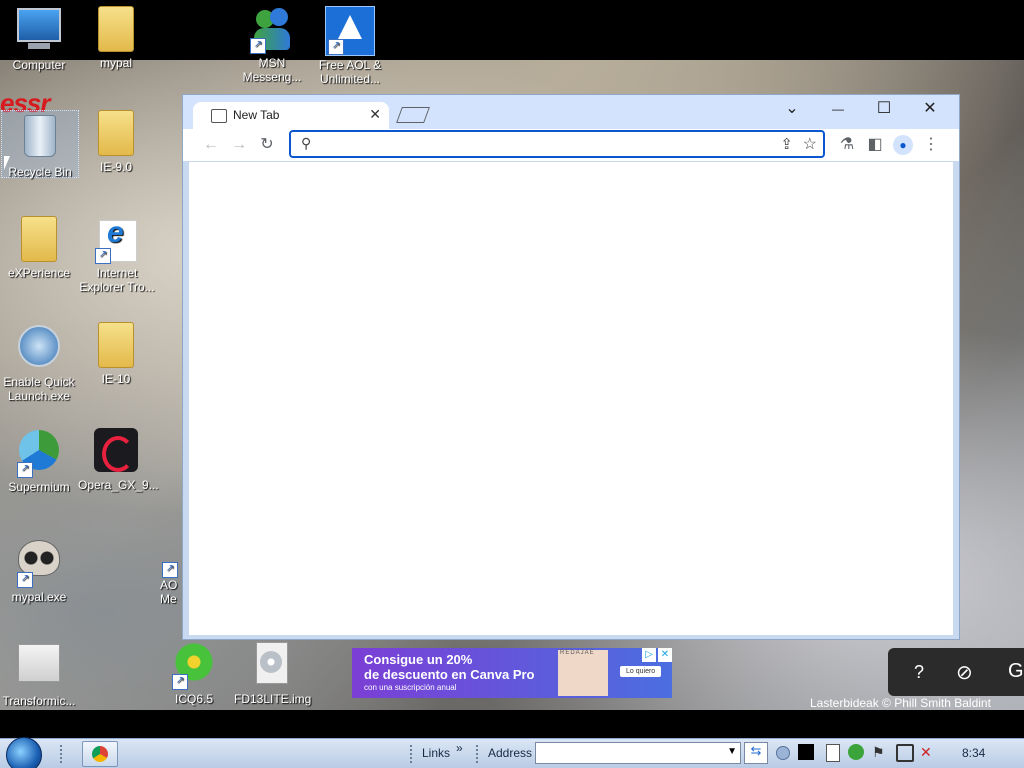 This screenshot has width=1024, height=768. Describe the element at coordinates (1016, 671) in the screenshot. I see `partial-label: G` at that location.